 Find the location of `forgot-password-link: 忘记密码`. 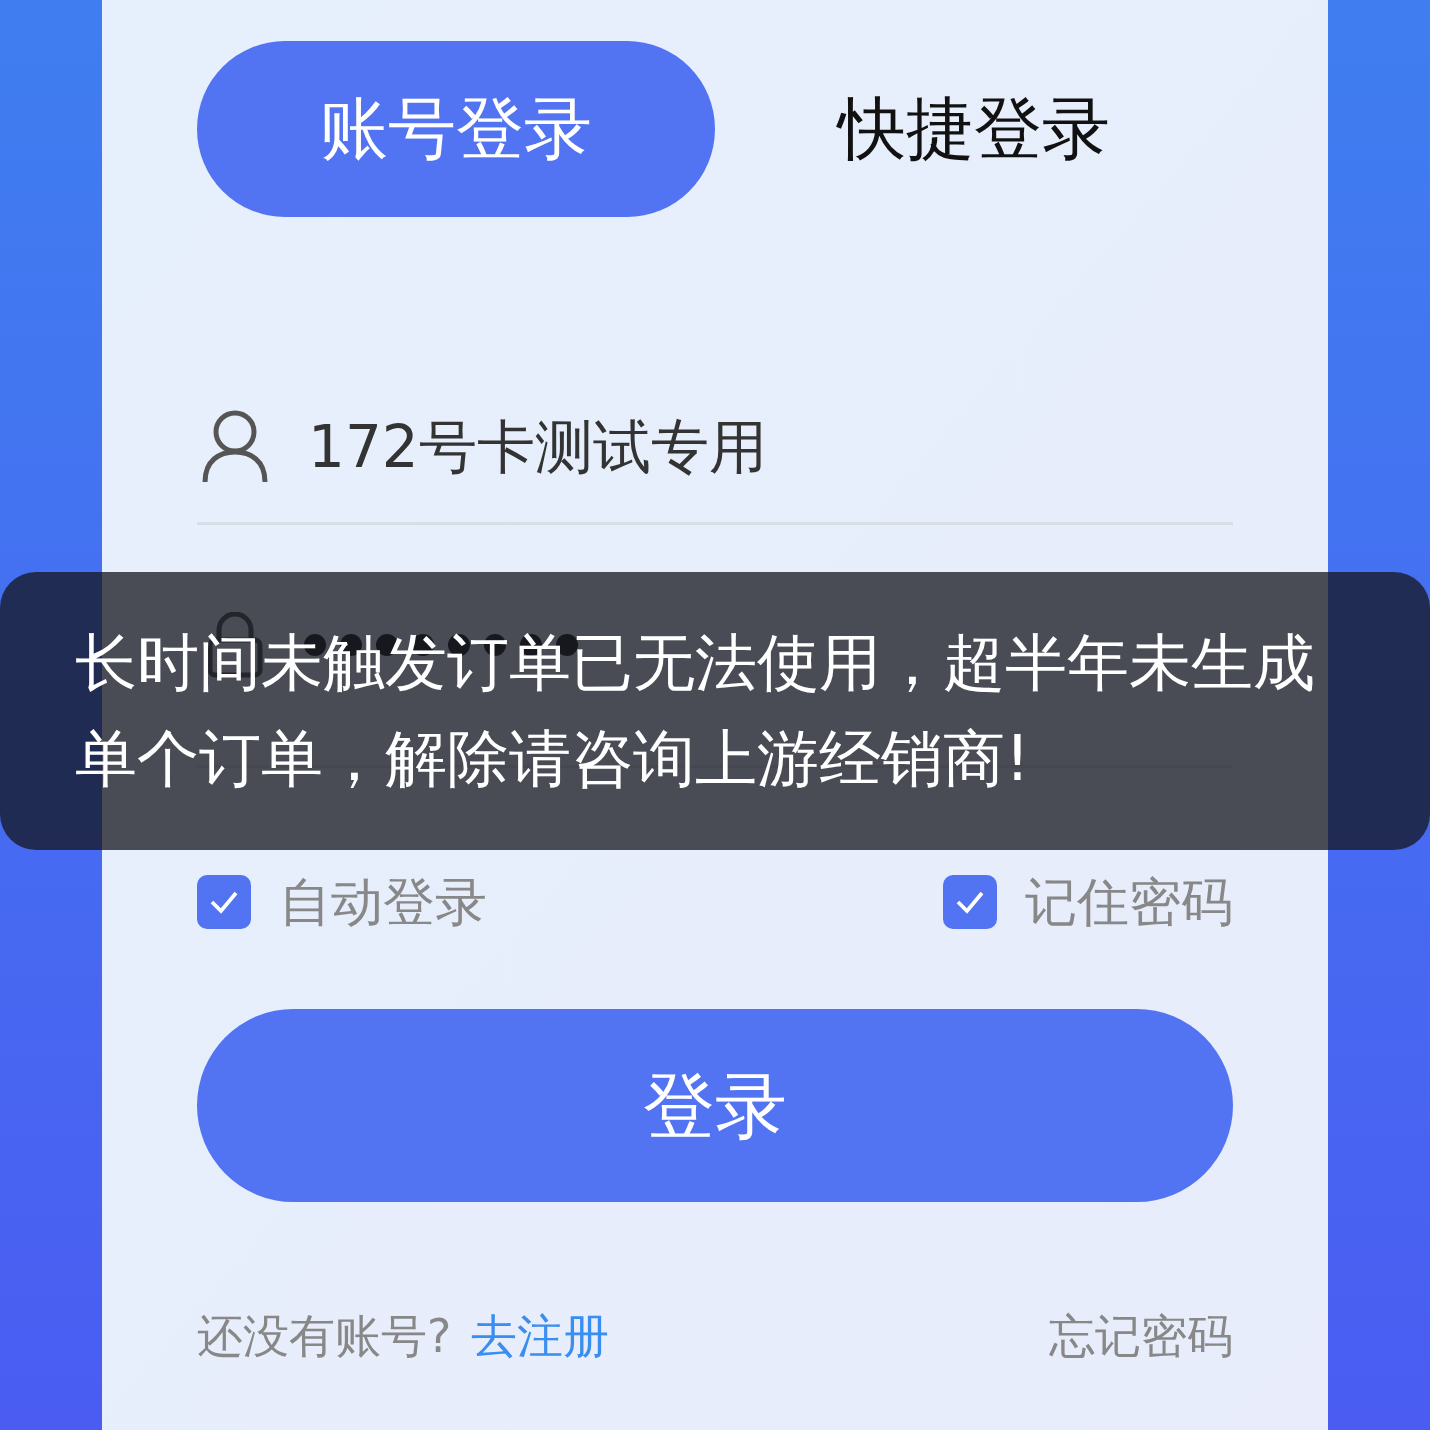

forgot-password-link: 忘记密码 is located at coordinates (1141, 1336).